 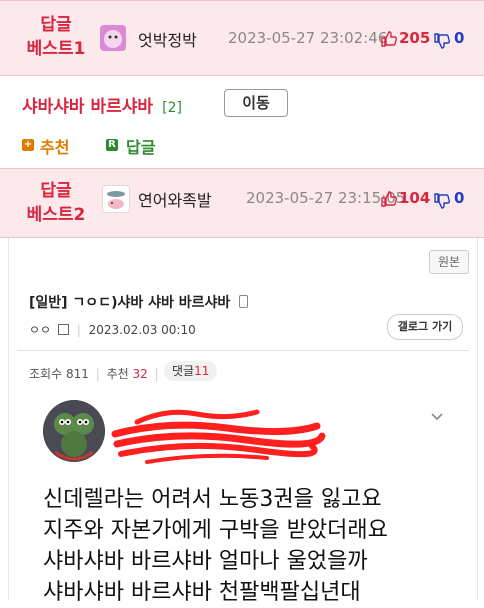 I want to click on best-label-line2: 베스트1, so click(x=56, y=49).